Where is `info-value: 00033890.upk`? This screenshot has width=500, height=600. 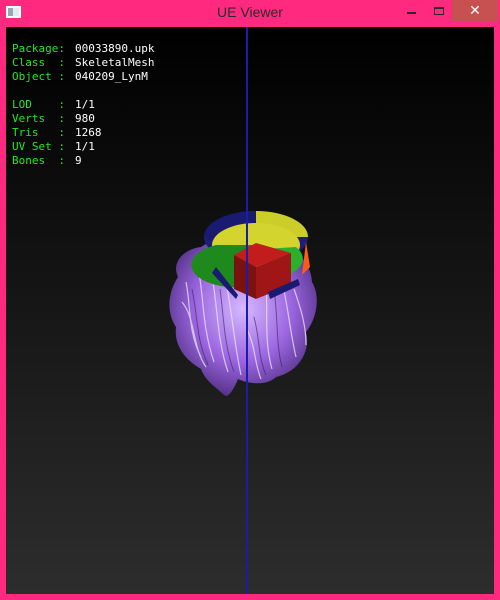 info-value: 00033890.upk is located at coordinates (115, 48).